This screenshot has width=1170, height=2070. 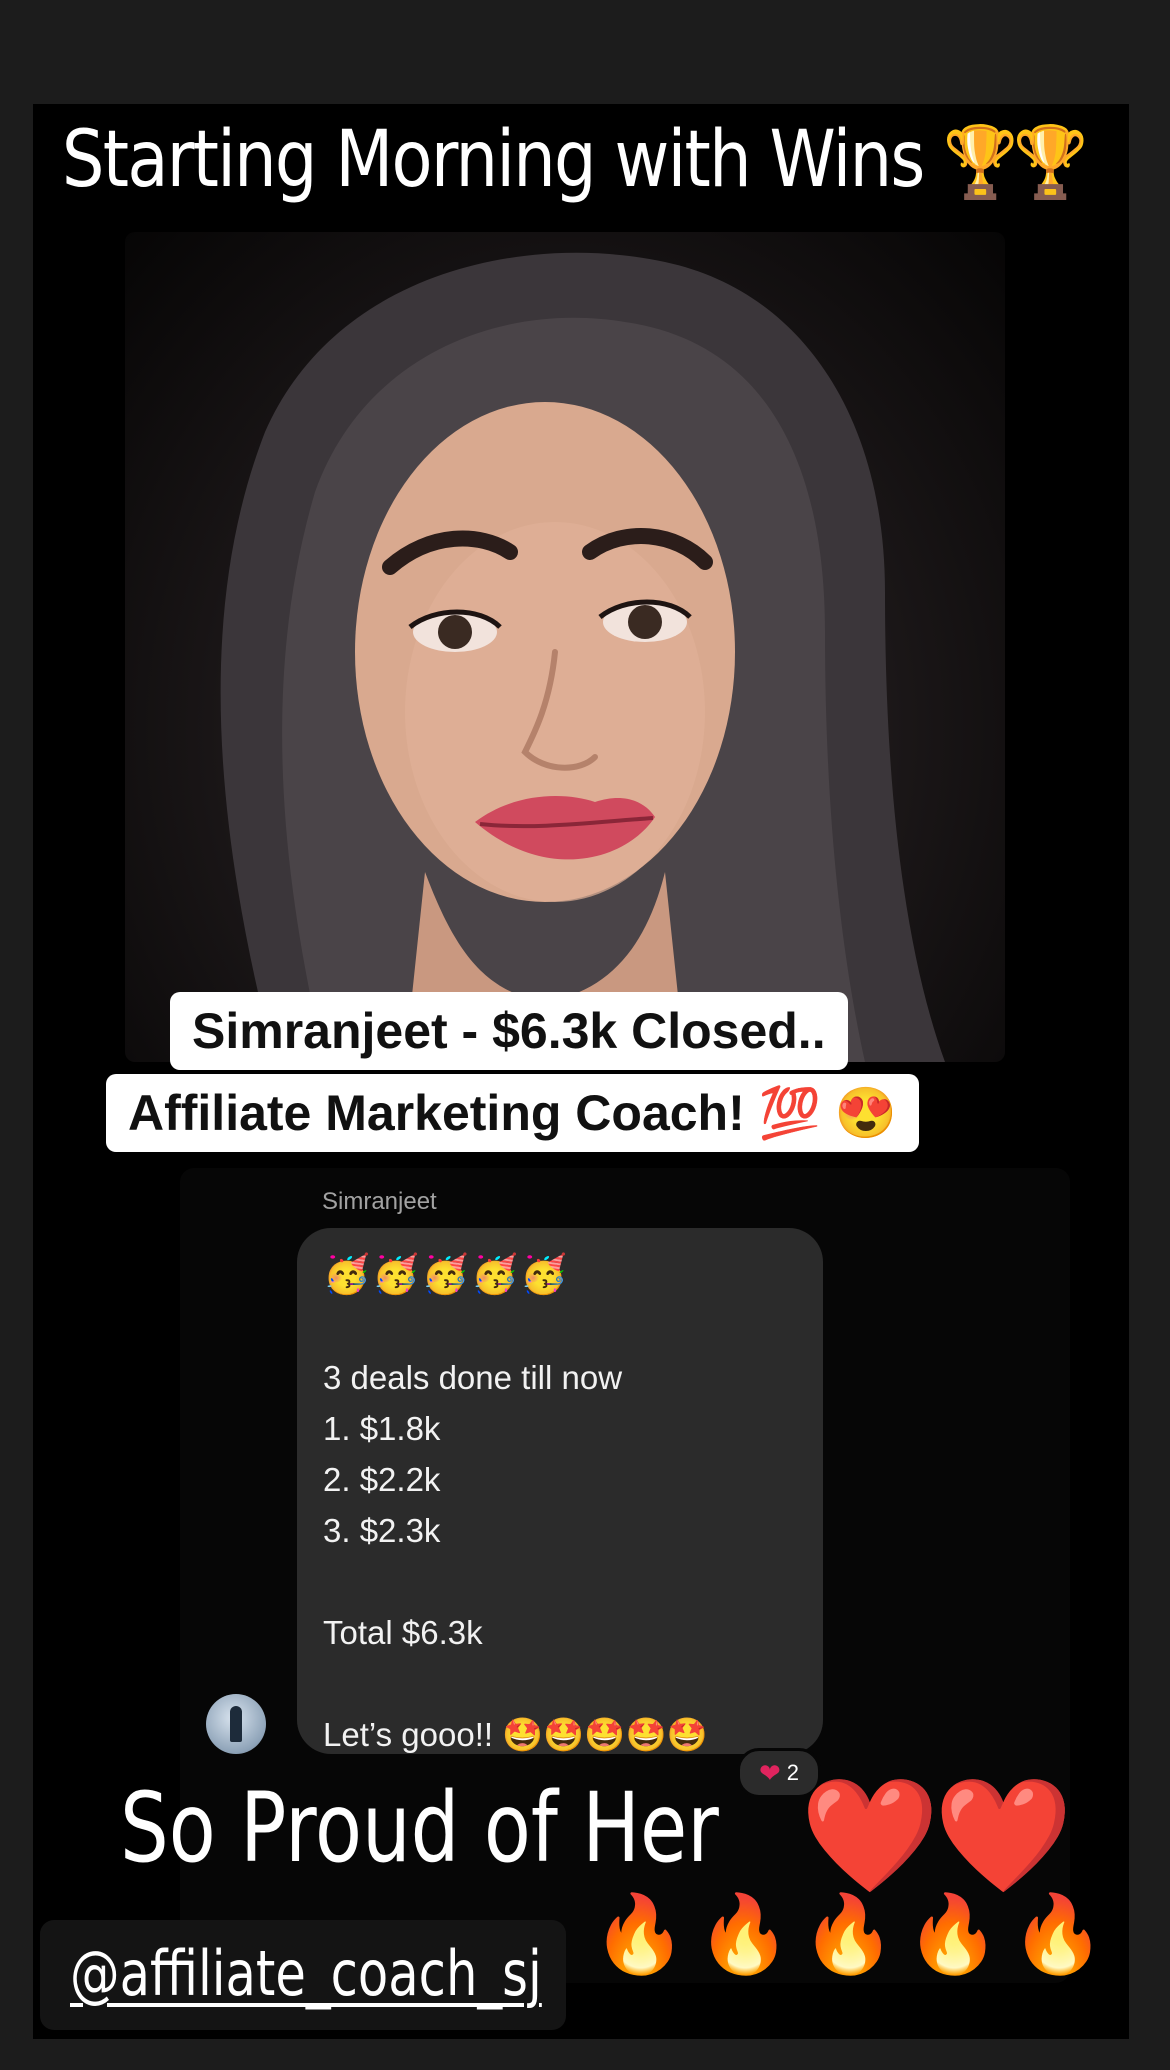 I want to click on deal-item: 2. $2.2k, so click(x=382, y=1479).